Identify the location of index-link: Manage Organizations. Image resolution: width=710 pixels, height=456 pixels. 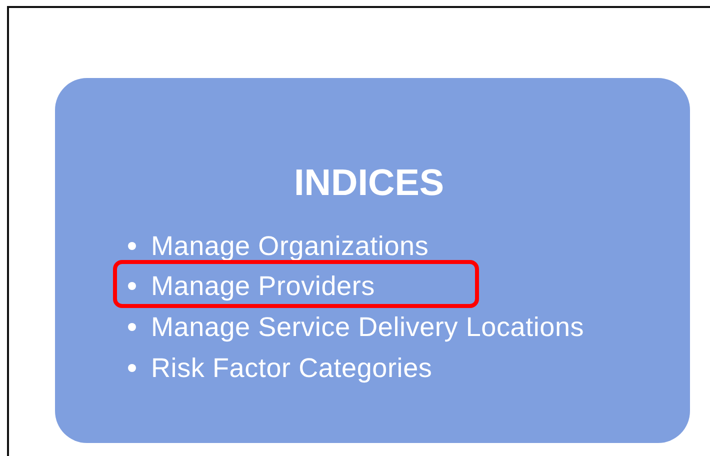
(290, 246).